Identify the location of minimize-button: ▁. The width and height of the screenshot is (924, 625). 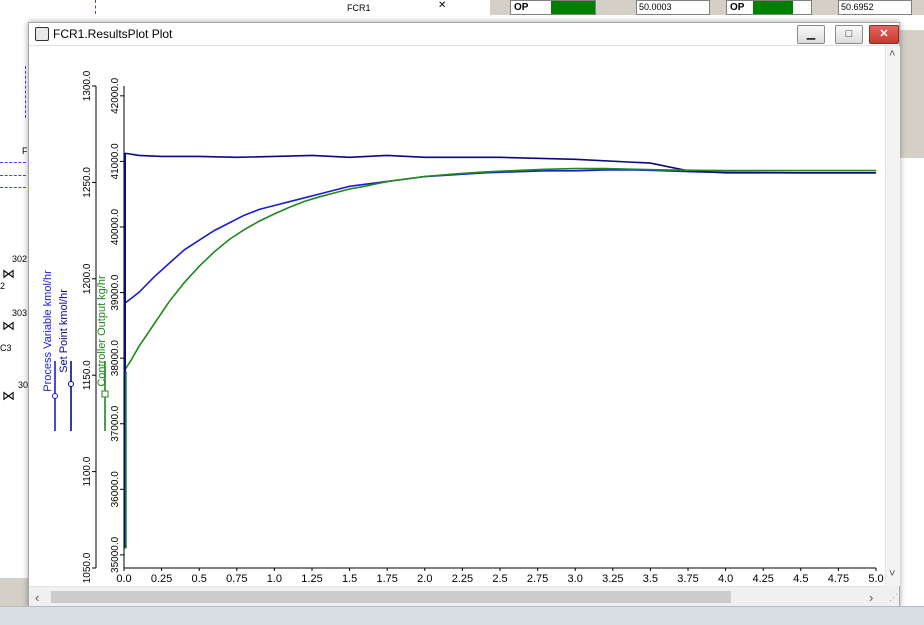
(811, 34).